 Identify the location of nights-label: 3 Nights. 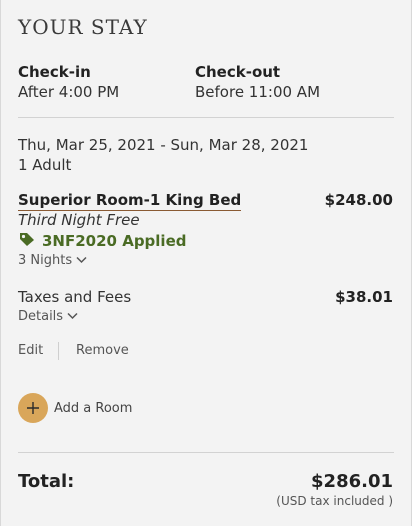
(45, 260).